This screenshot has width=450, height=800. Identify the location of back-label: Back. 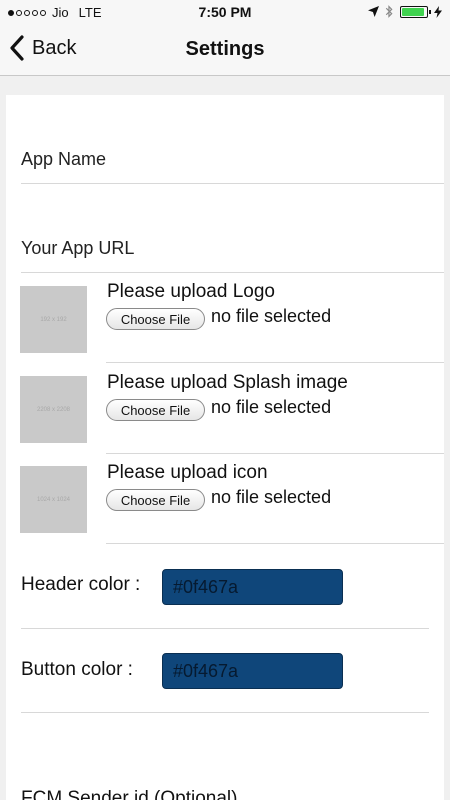
(54, 47).